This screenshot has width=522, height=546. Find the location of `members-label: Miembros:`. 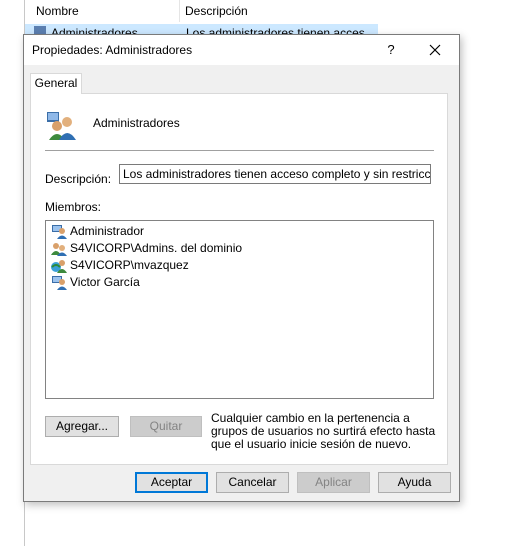

members-label: Miembros: is located at coordinates (73, 207).